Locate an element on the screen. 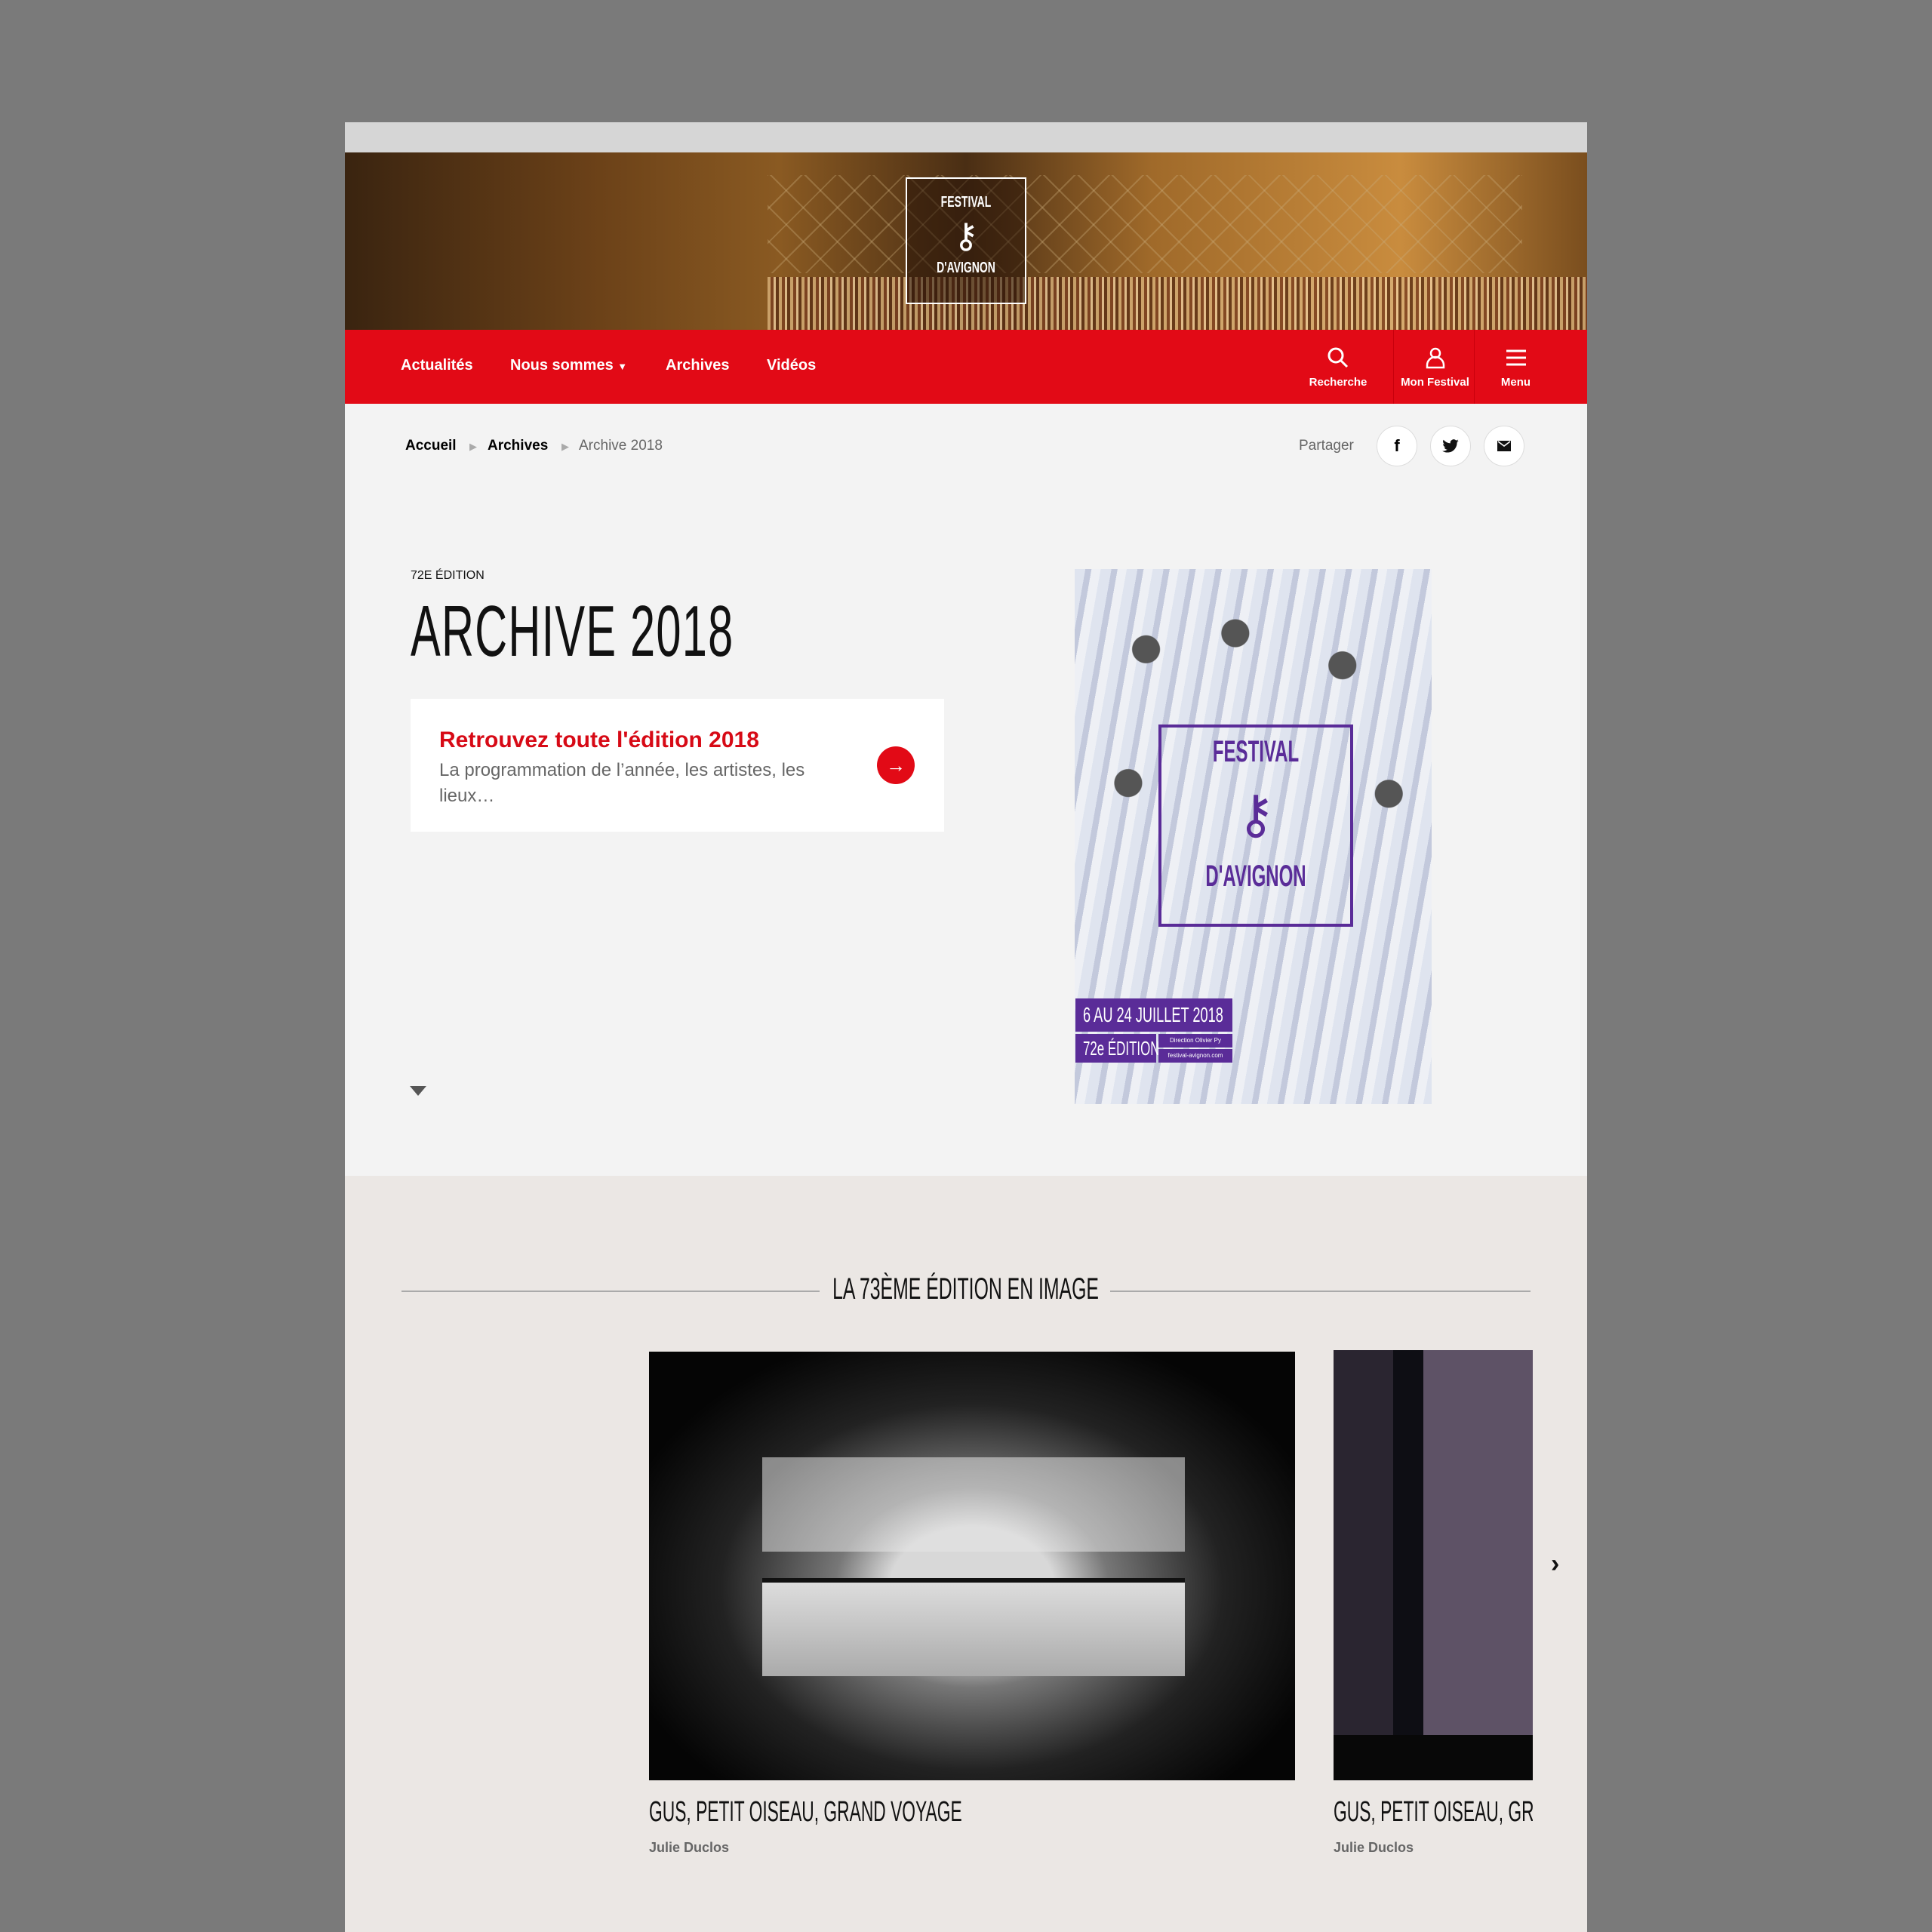 The width and height of the screenshot is (1932, 1932). poster-edition: 72e ÉDITION is located at coordinates (1117, 1048).